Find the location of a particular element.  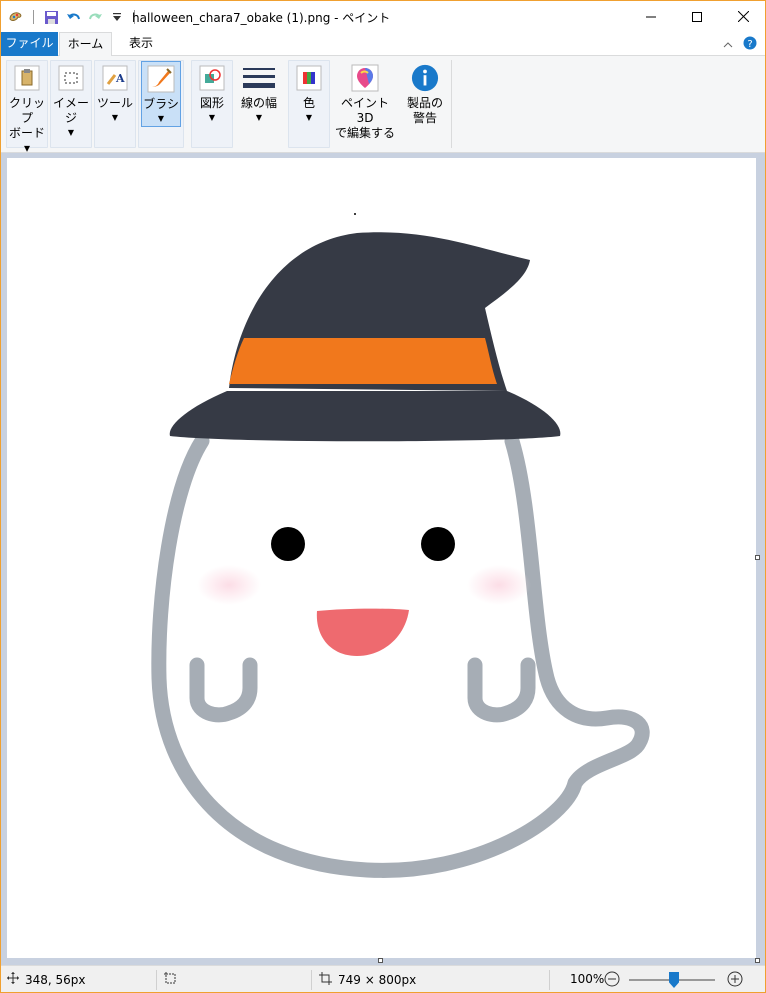

image-button: イメージ ▼ is located at coordinates (71, 99).